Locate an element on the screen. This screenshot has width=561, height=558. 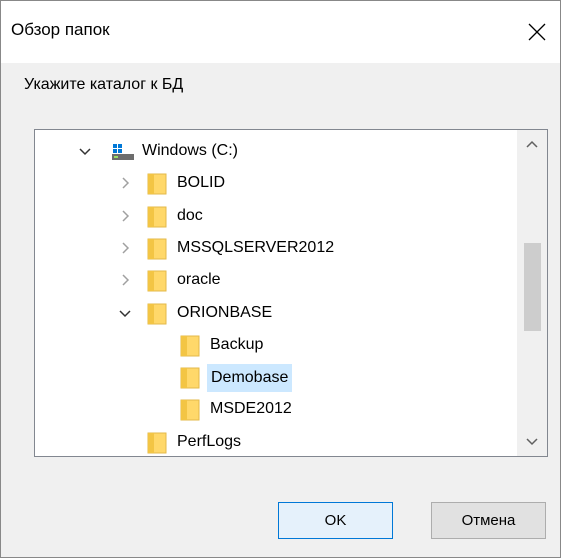
tree-item-label: BOLID is located at coordinates (201, 183).